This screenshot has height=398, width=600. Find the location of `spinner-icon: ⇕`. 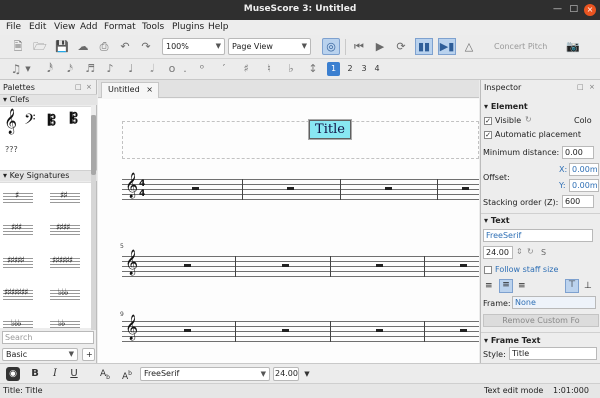

spinner-icon: ⇕ is located at coordinates (519, 251).